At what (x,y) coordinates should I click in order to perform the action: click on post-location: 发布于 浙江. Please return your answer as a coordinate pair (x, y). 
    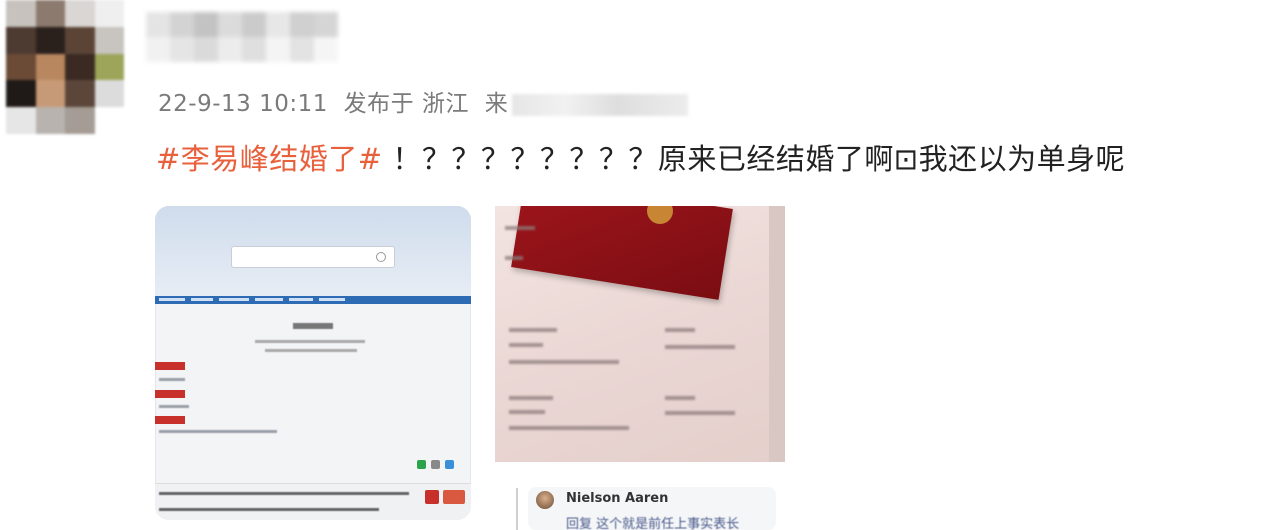
    Looking at the image, I should click on (406, 104).